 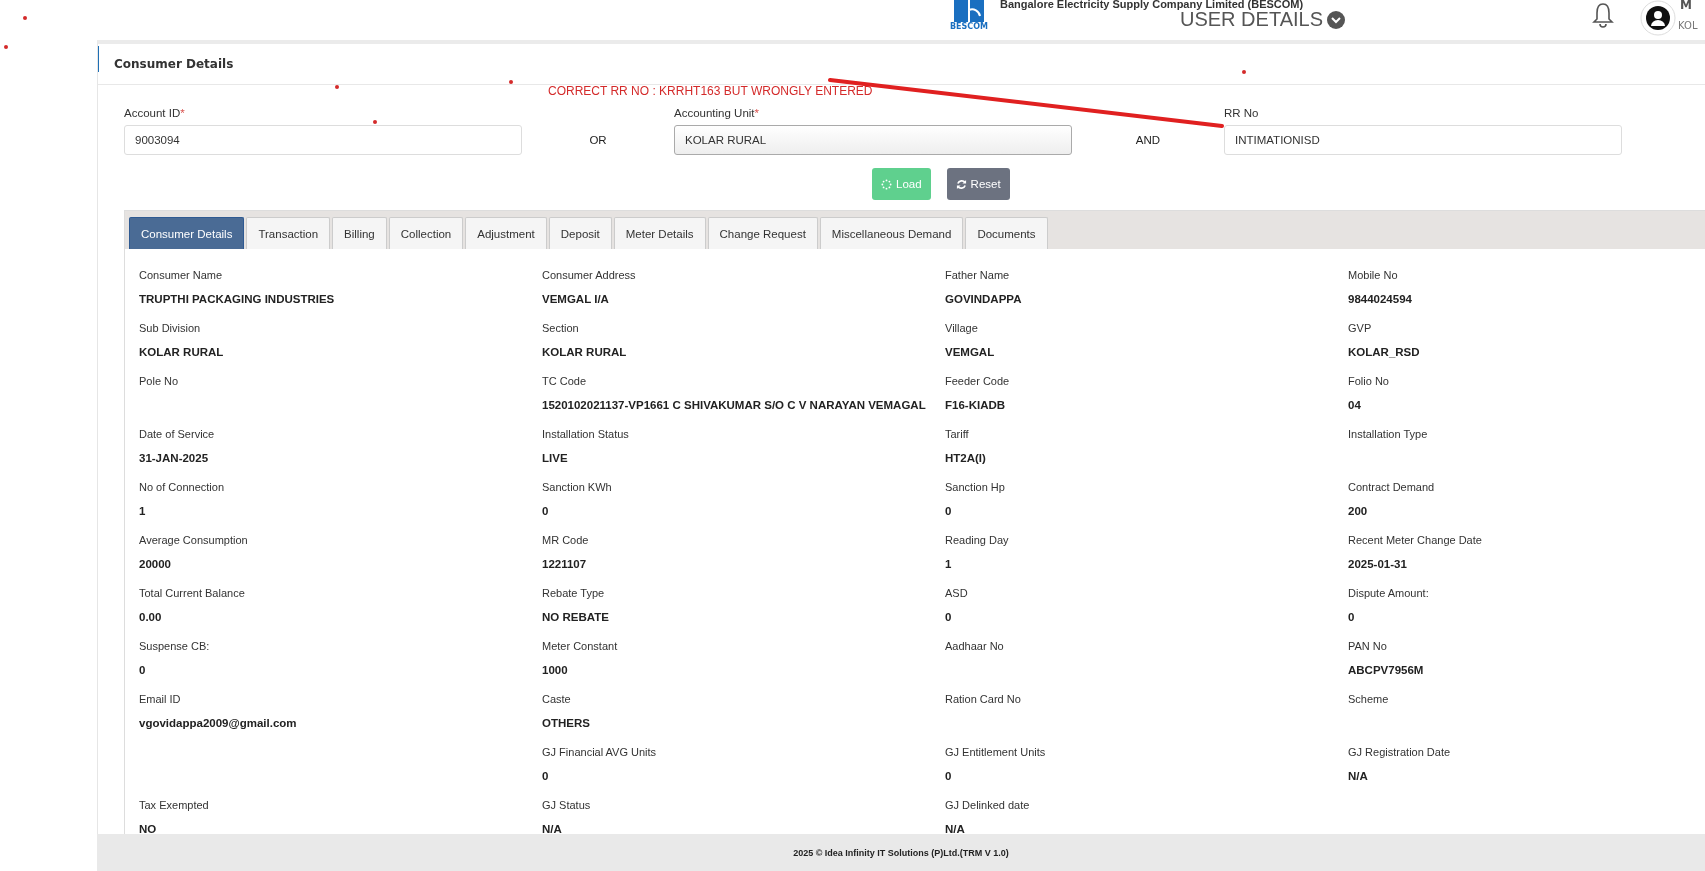 I want to click on refresh-icon, so click(x=961, y=184).